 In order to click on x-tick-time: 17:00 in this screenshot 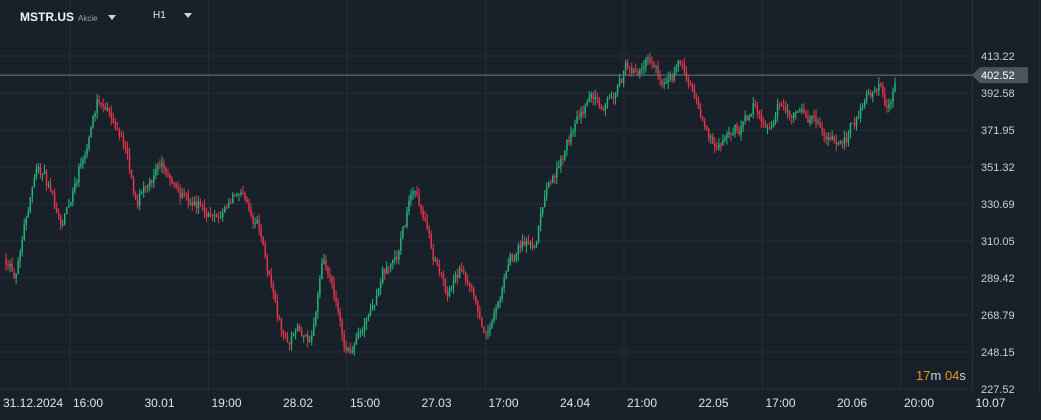, I will do `click(781, 403)`.